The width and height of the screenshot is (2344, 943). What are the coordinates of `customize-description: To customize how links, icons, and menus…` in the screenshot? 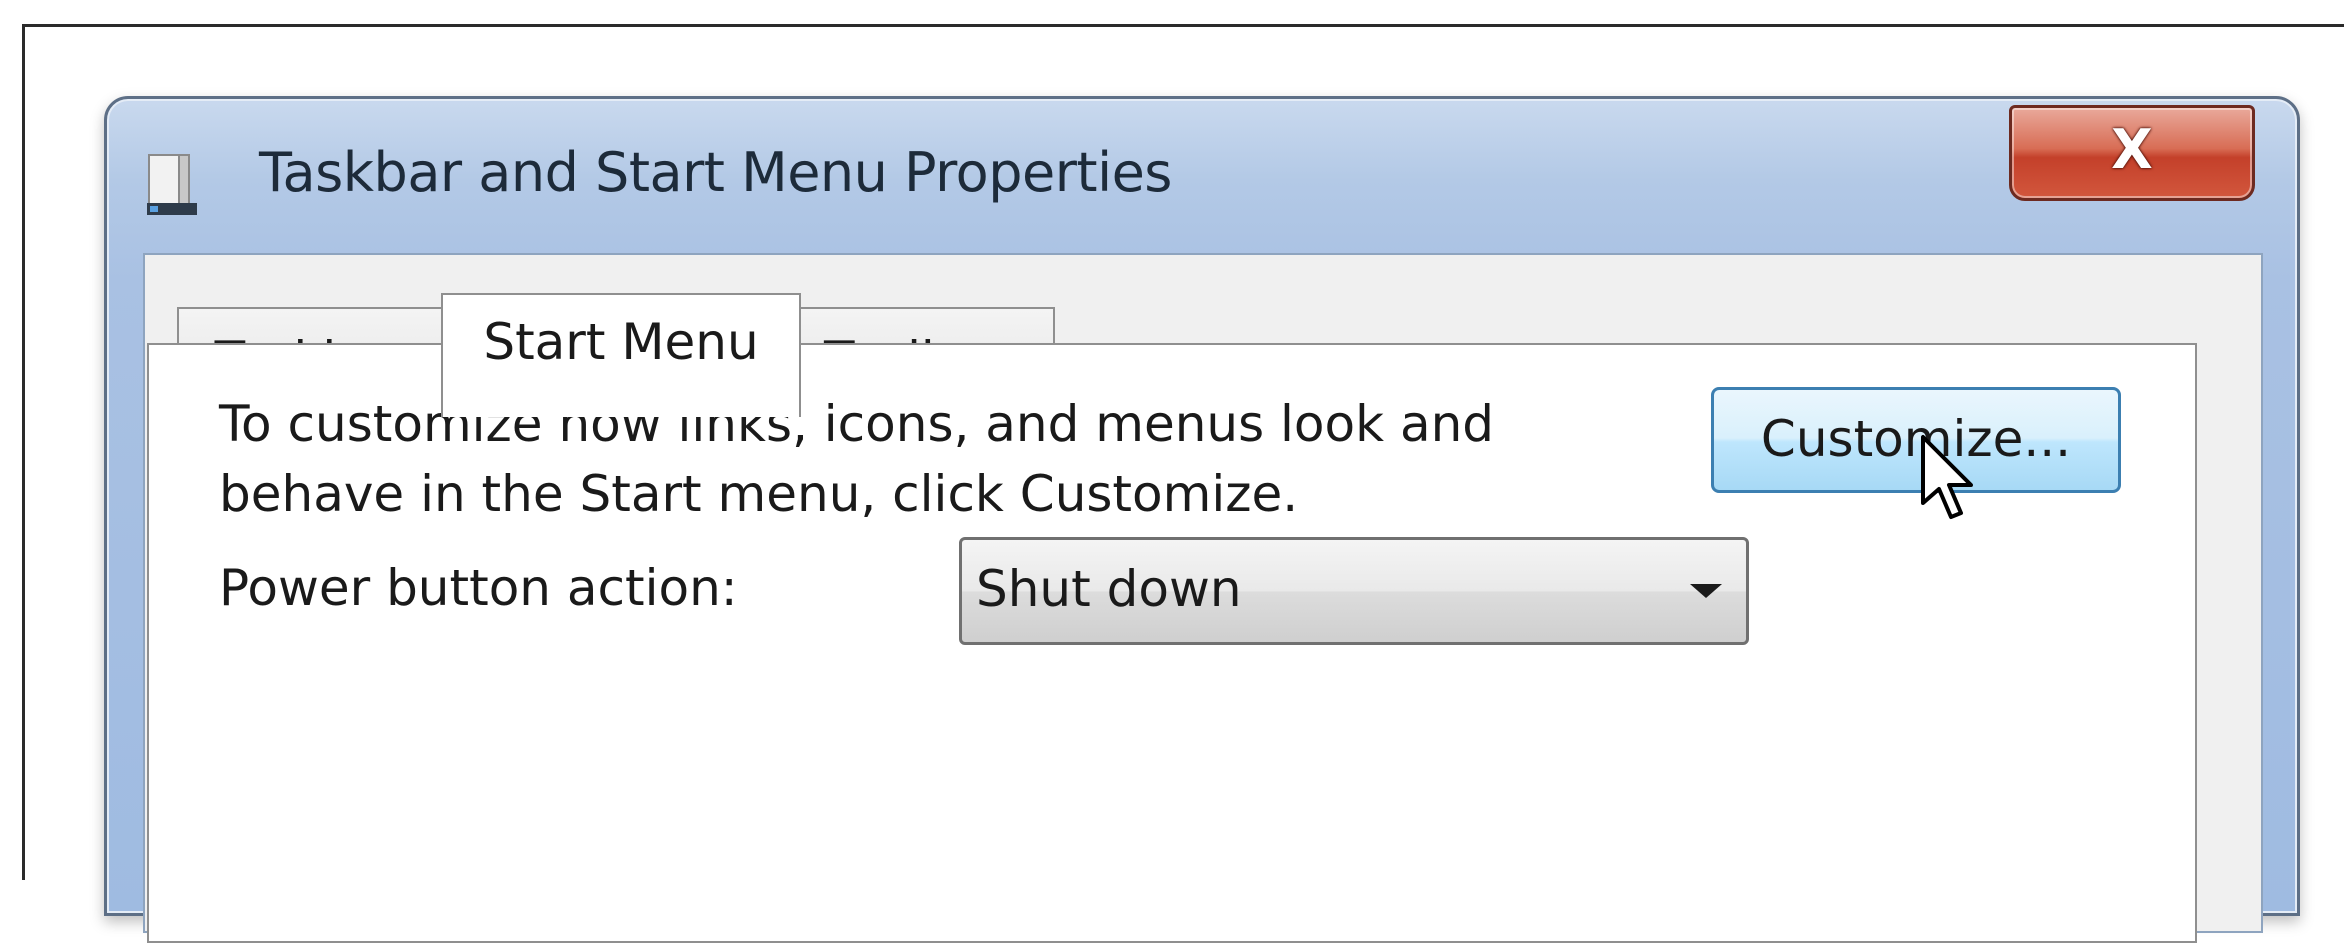 It's located at (857, 459).